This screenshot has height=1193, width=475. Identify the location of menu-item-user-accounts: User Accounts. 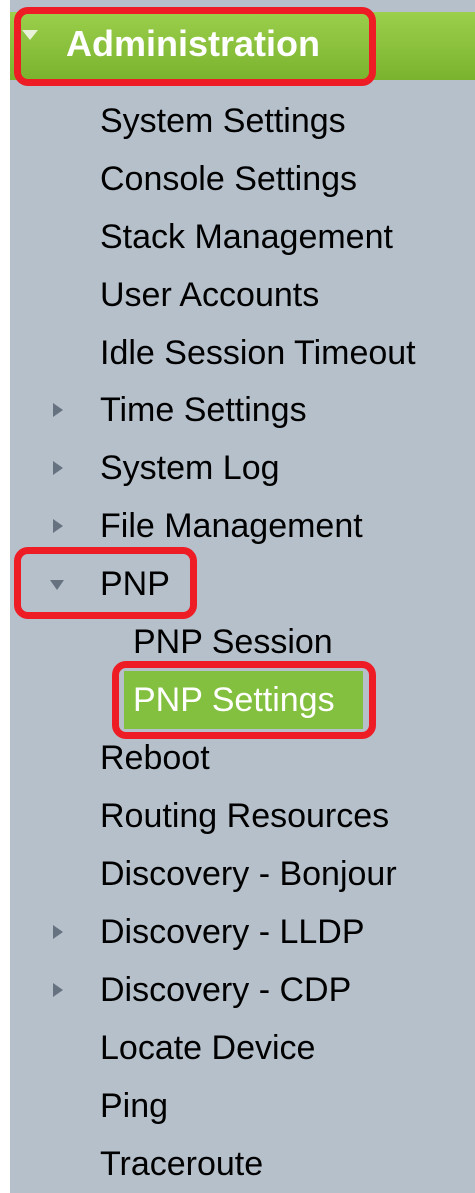
(209, 295).